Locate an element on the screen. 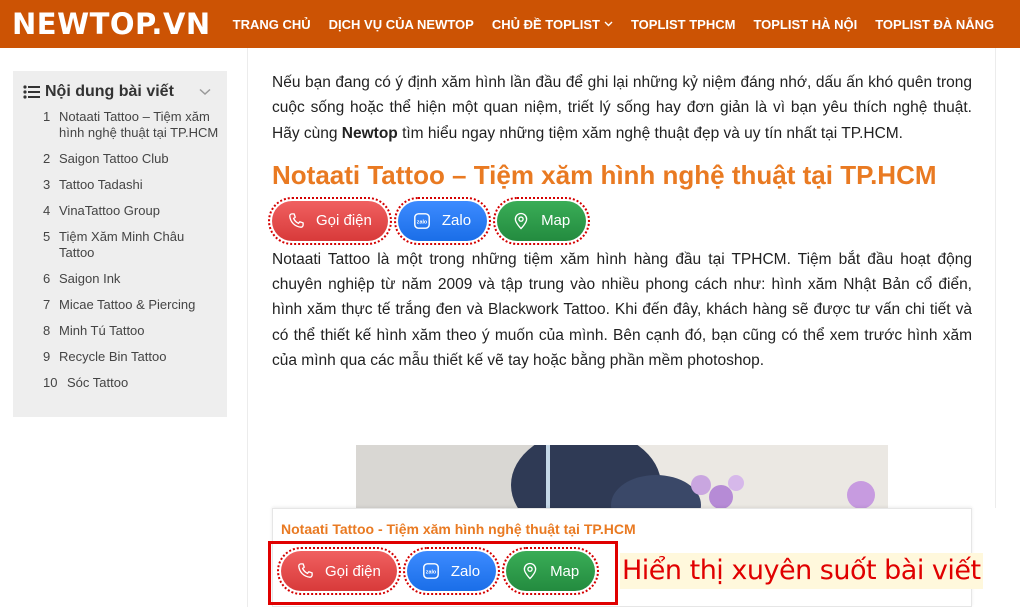 Image resolution: width=1020 pixels, height=607 pixels. toc-item: 10 Sóc Tattoo is located at coordinates (131, 383).